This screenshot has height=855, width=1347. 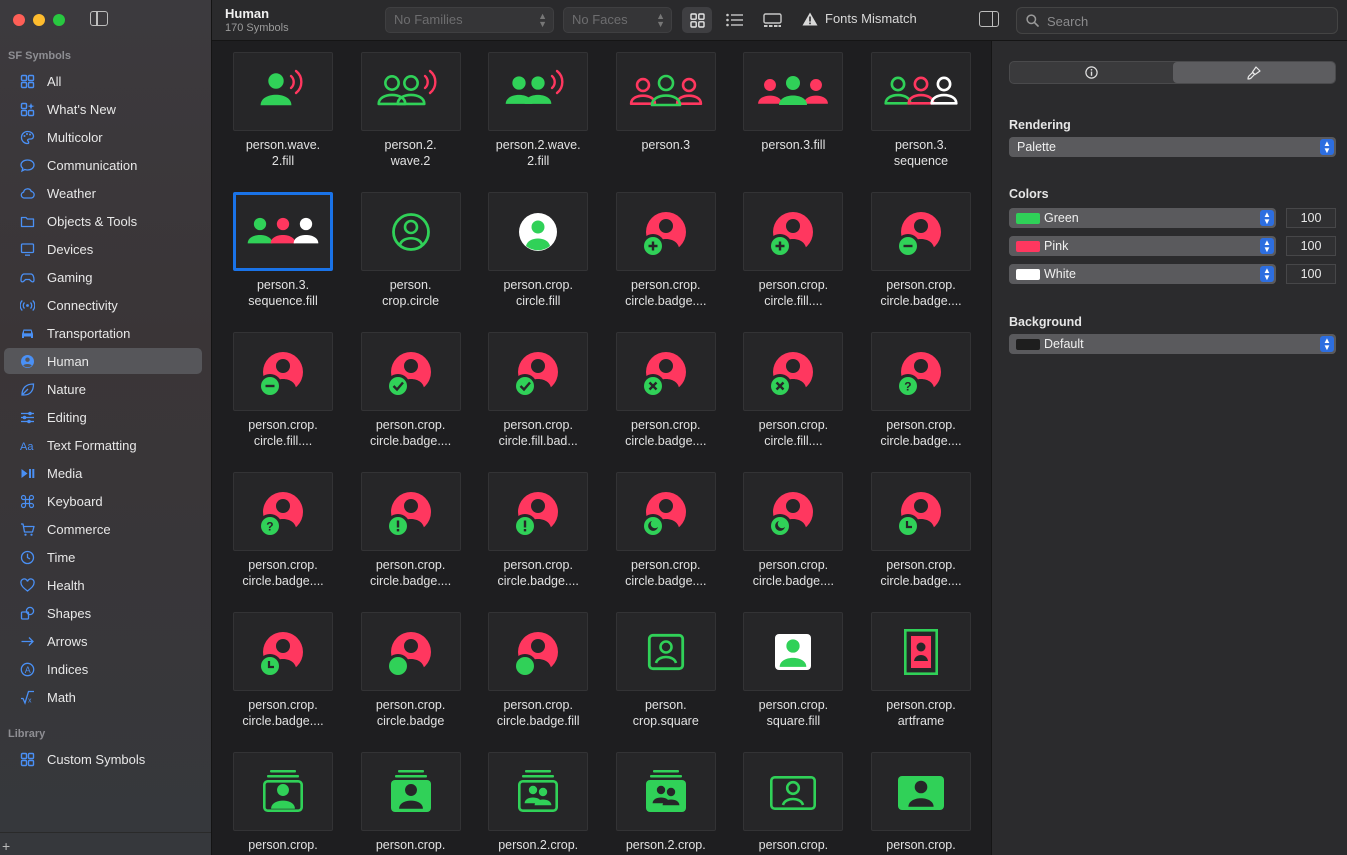 I want to click on sidebar-item-custom-symbols: Custom Symbols, so click(x=103, y=759).